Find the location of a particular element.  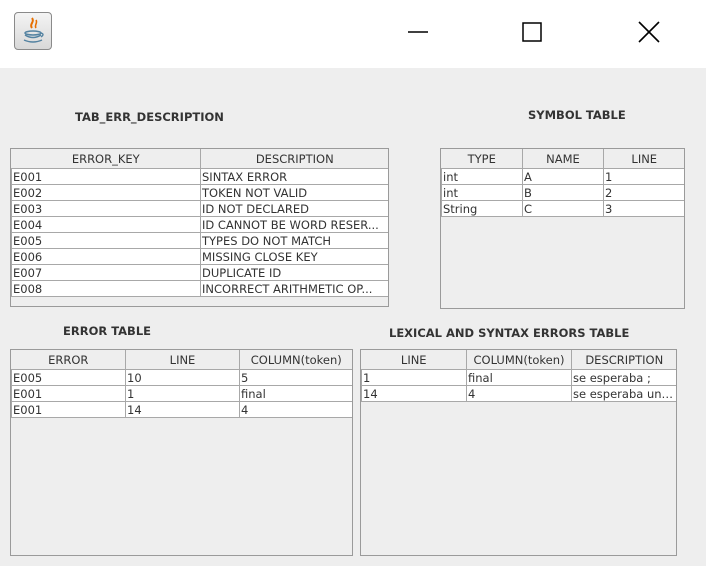

symbol-table-title: SYMBOL TABLE is located at coordinates (577, 115).